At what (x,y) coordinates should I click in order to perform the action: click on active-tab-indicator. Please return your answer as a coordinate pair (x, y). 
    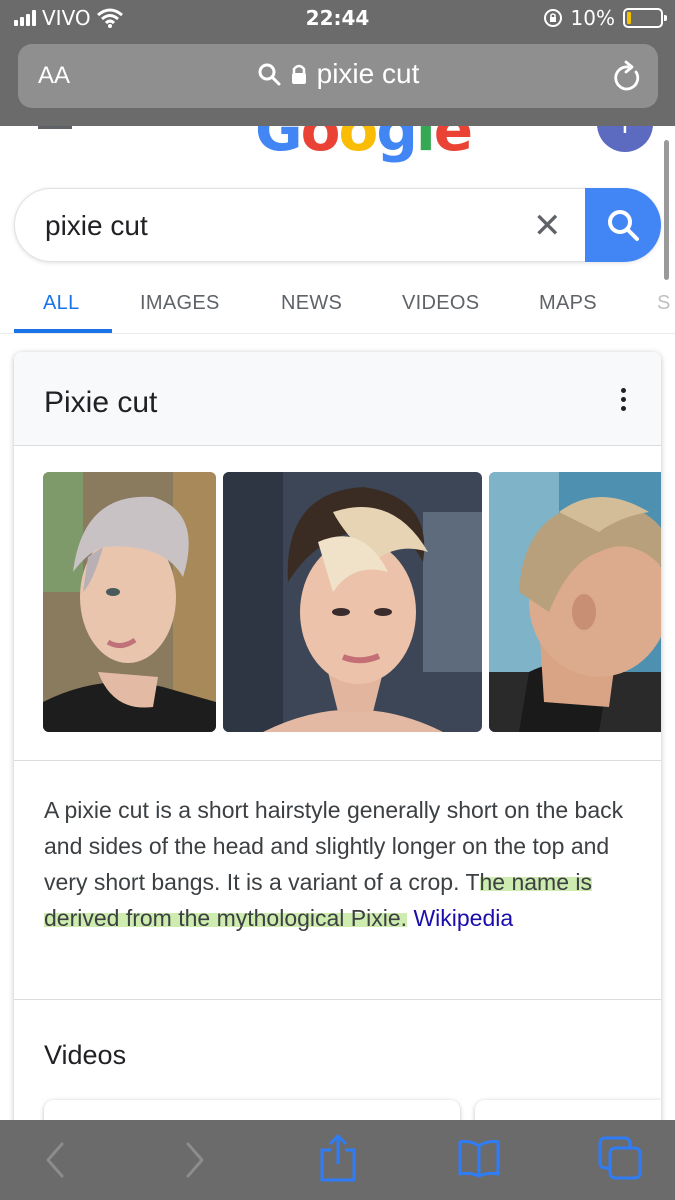
    Looking at the image, I should click on (63, 331).